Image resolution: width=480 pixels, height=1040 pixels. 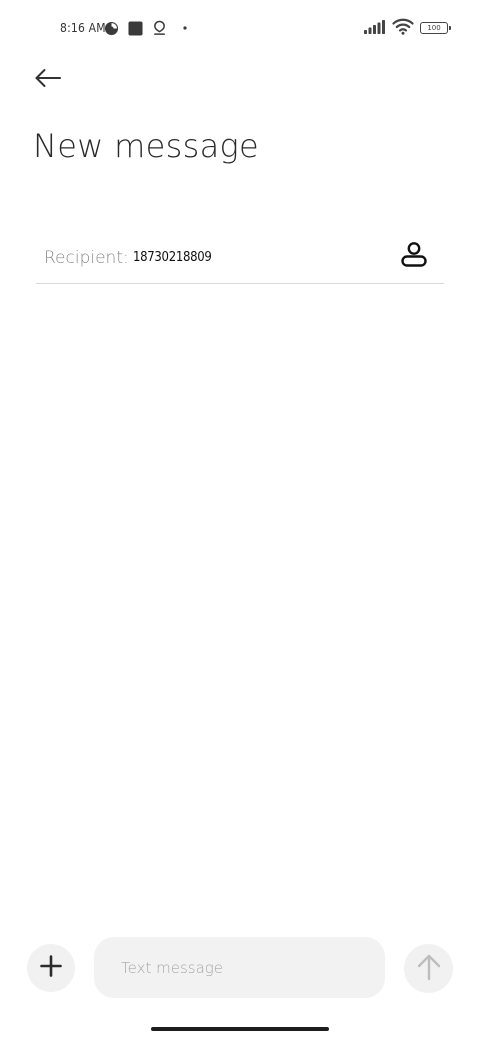 What do you see at coordinates (240, 1029) in the screenshot?
I see `home-indicator` at bounding box center [240, 1029].